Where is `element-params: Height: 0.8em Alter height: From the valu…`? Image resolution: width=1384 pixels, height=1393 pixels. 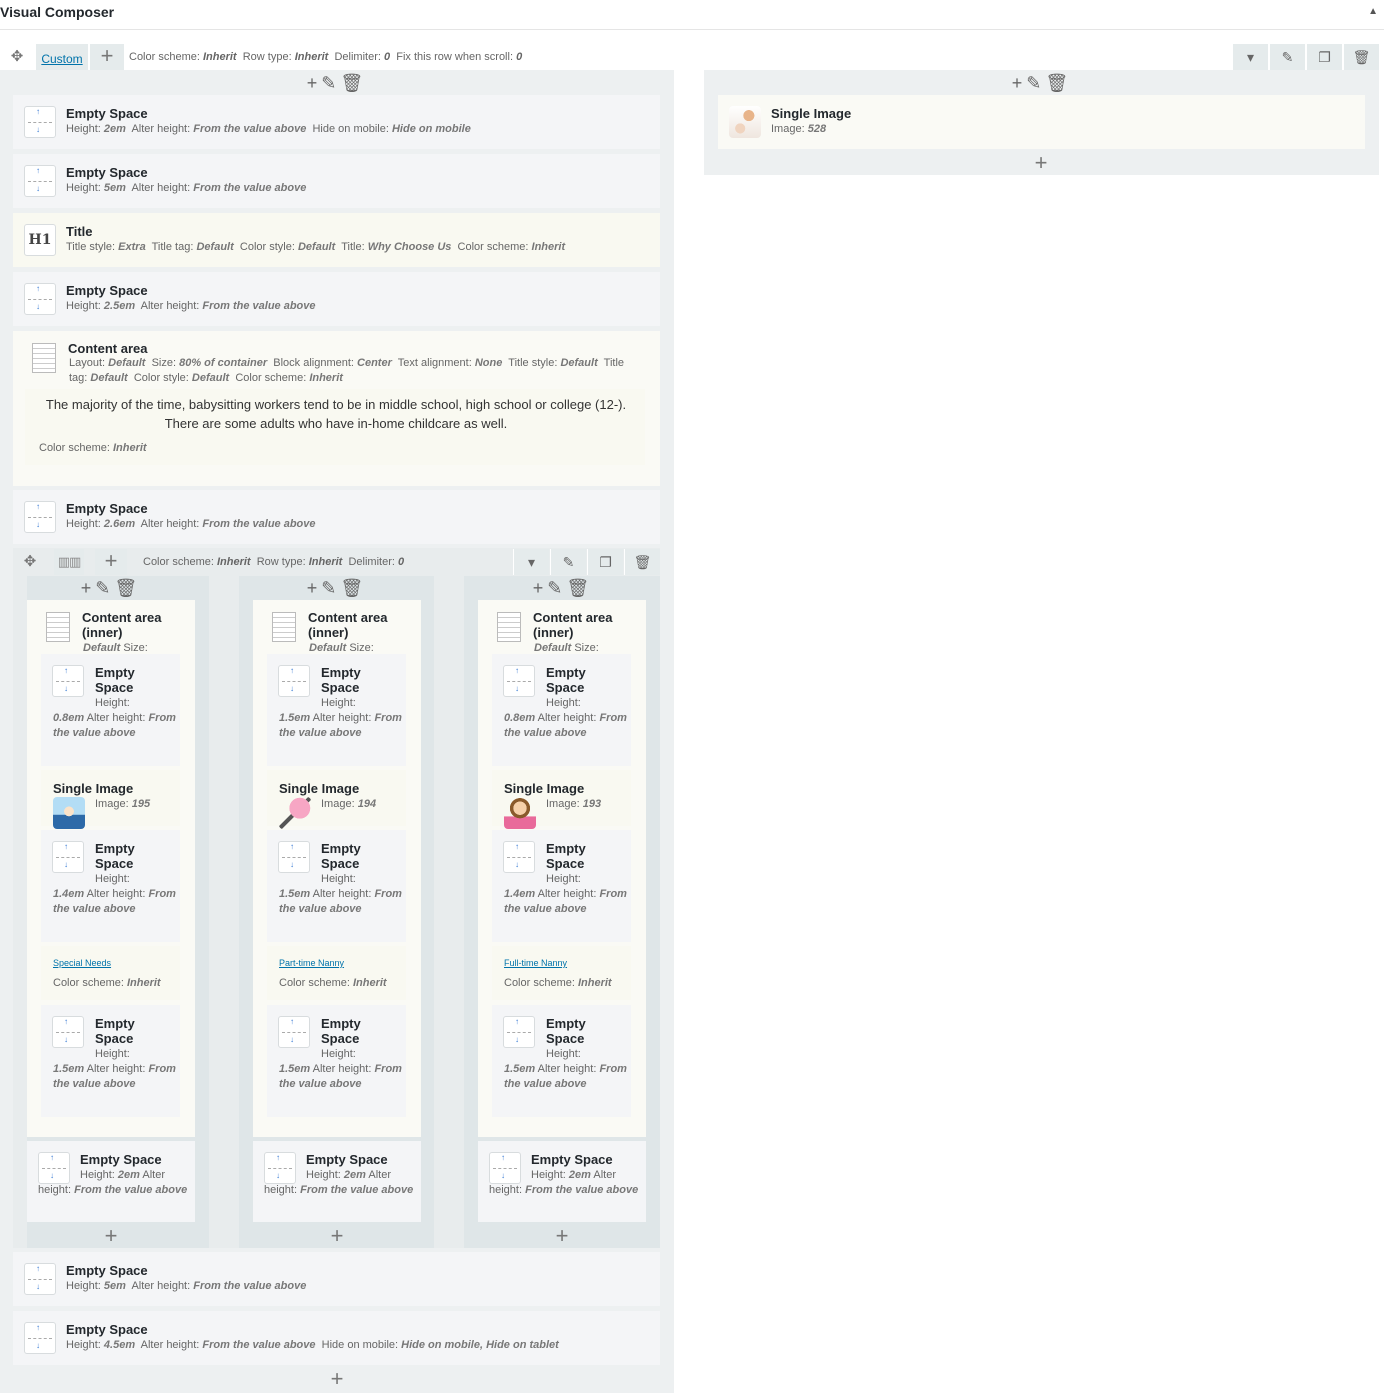
element-params: Height: 0.8em Alter height: From the valu… is located at coordinates (114, 718).